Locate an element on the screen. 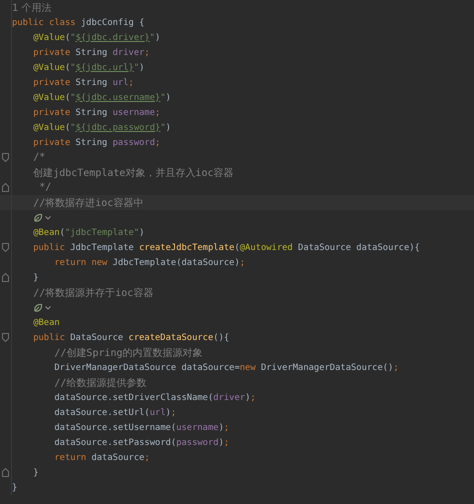  code-line: @Value("${jdbc.driver}") is located at coordinates (96, 37).